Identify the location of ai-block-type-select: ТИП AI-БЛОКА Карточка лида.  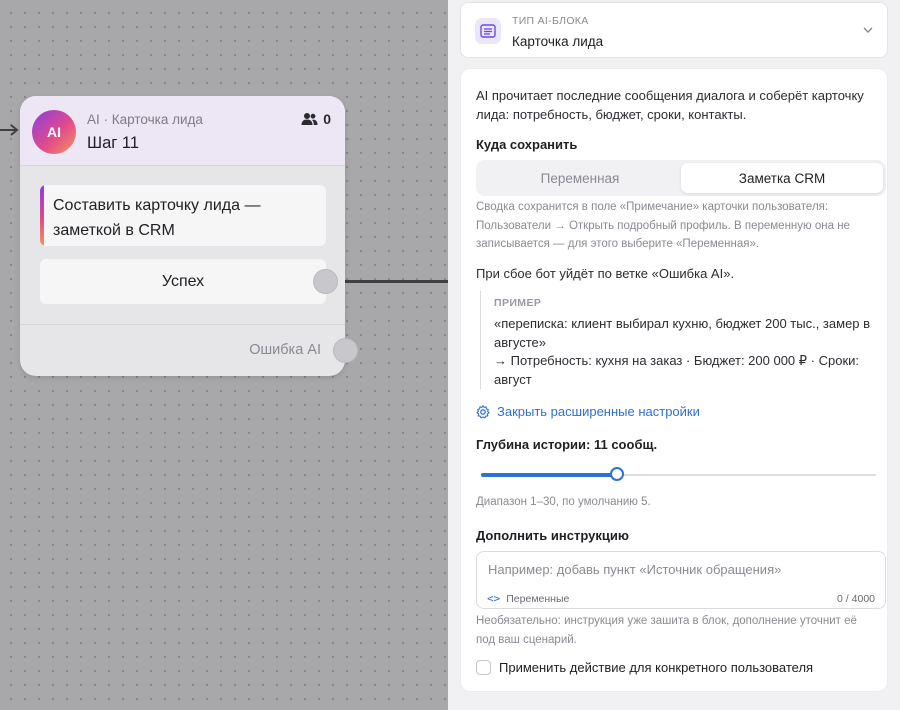
(674, 30).